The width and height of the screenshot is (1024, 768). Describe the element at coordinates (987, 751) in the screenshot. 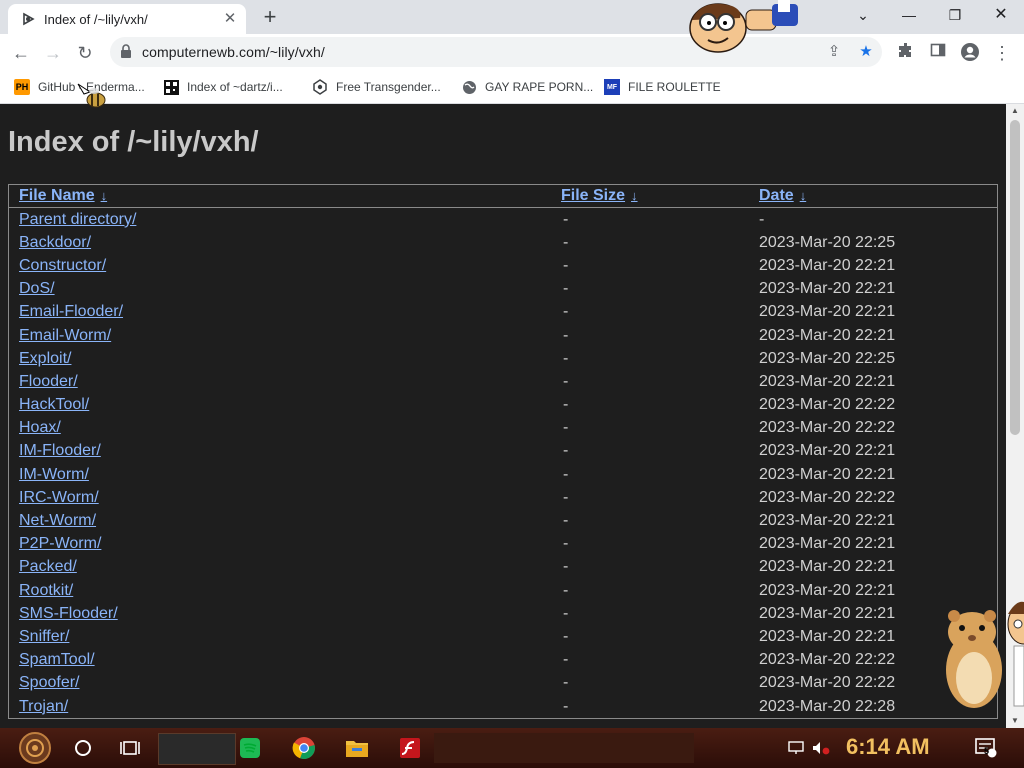

I see `notification-count-badge: 5` at that location.